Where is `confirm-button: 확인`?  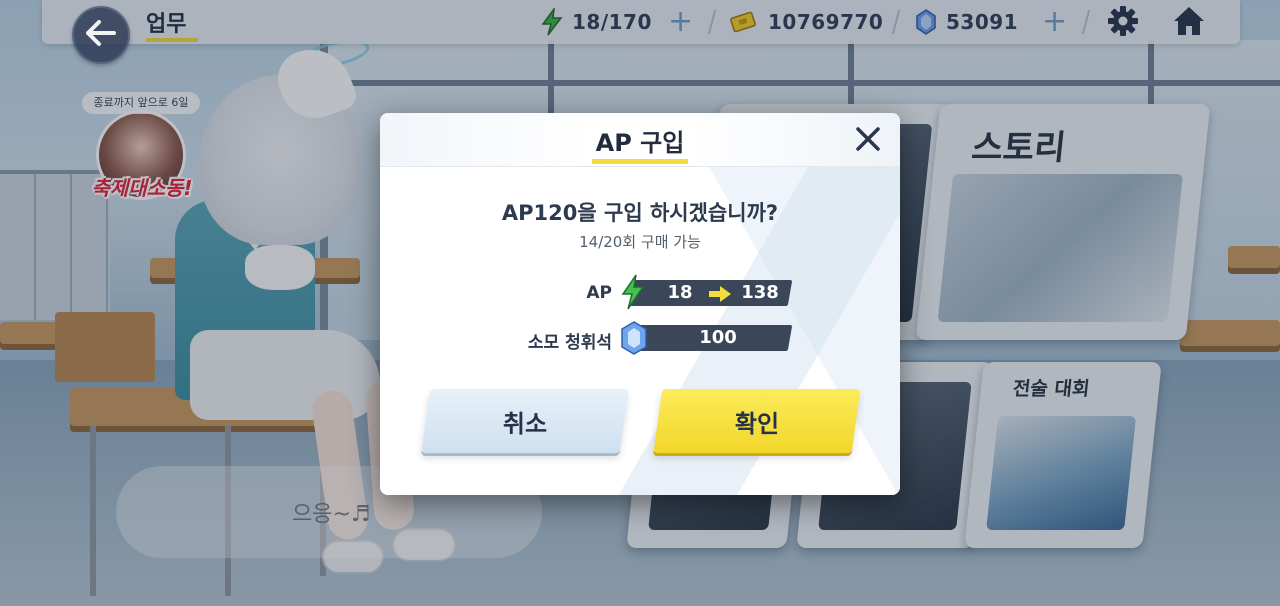
confirm-button: 확인 is located at coordinates (757, 421).